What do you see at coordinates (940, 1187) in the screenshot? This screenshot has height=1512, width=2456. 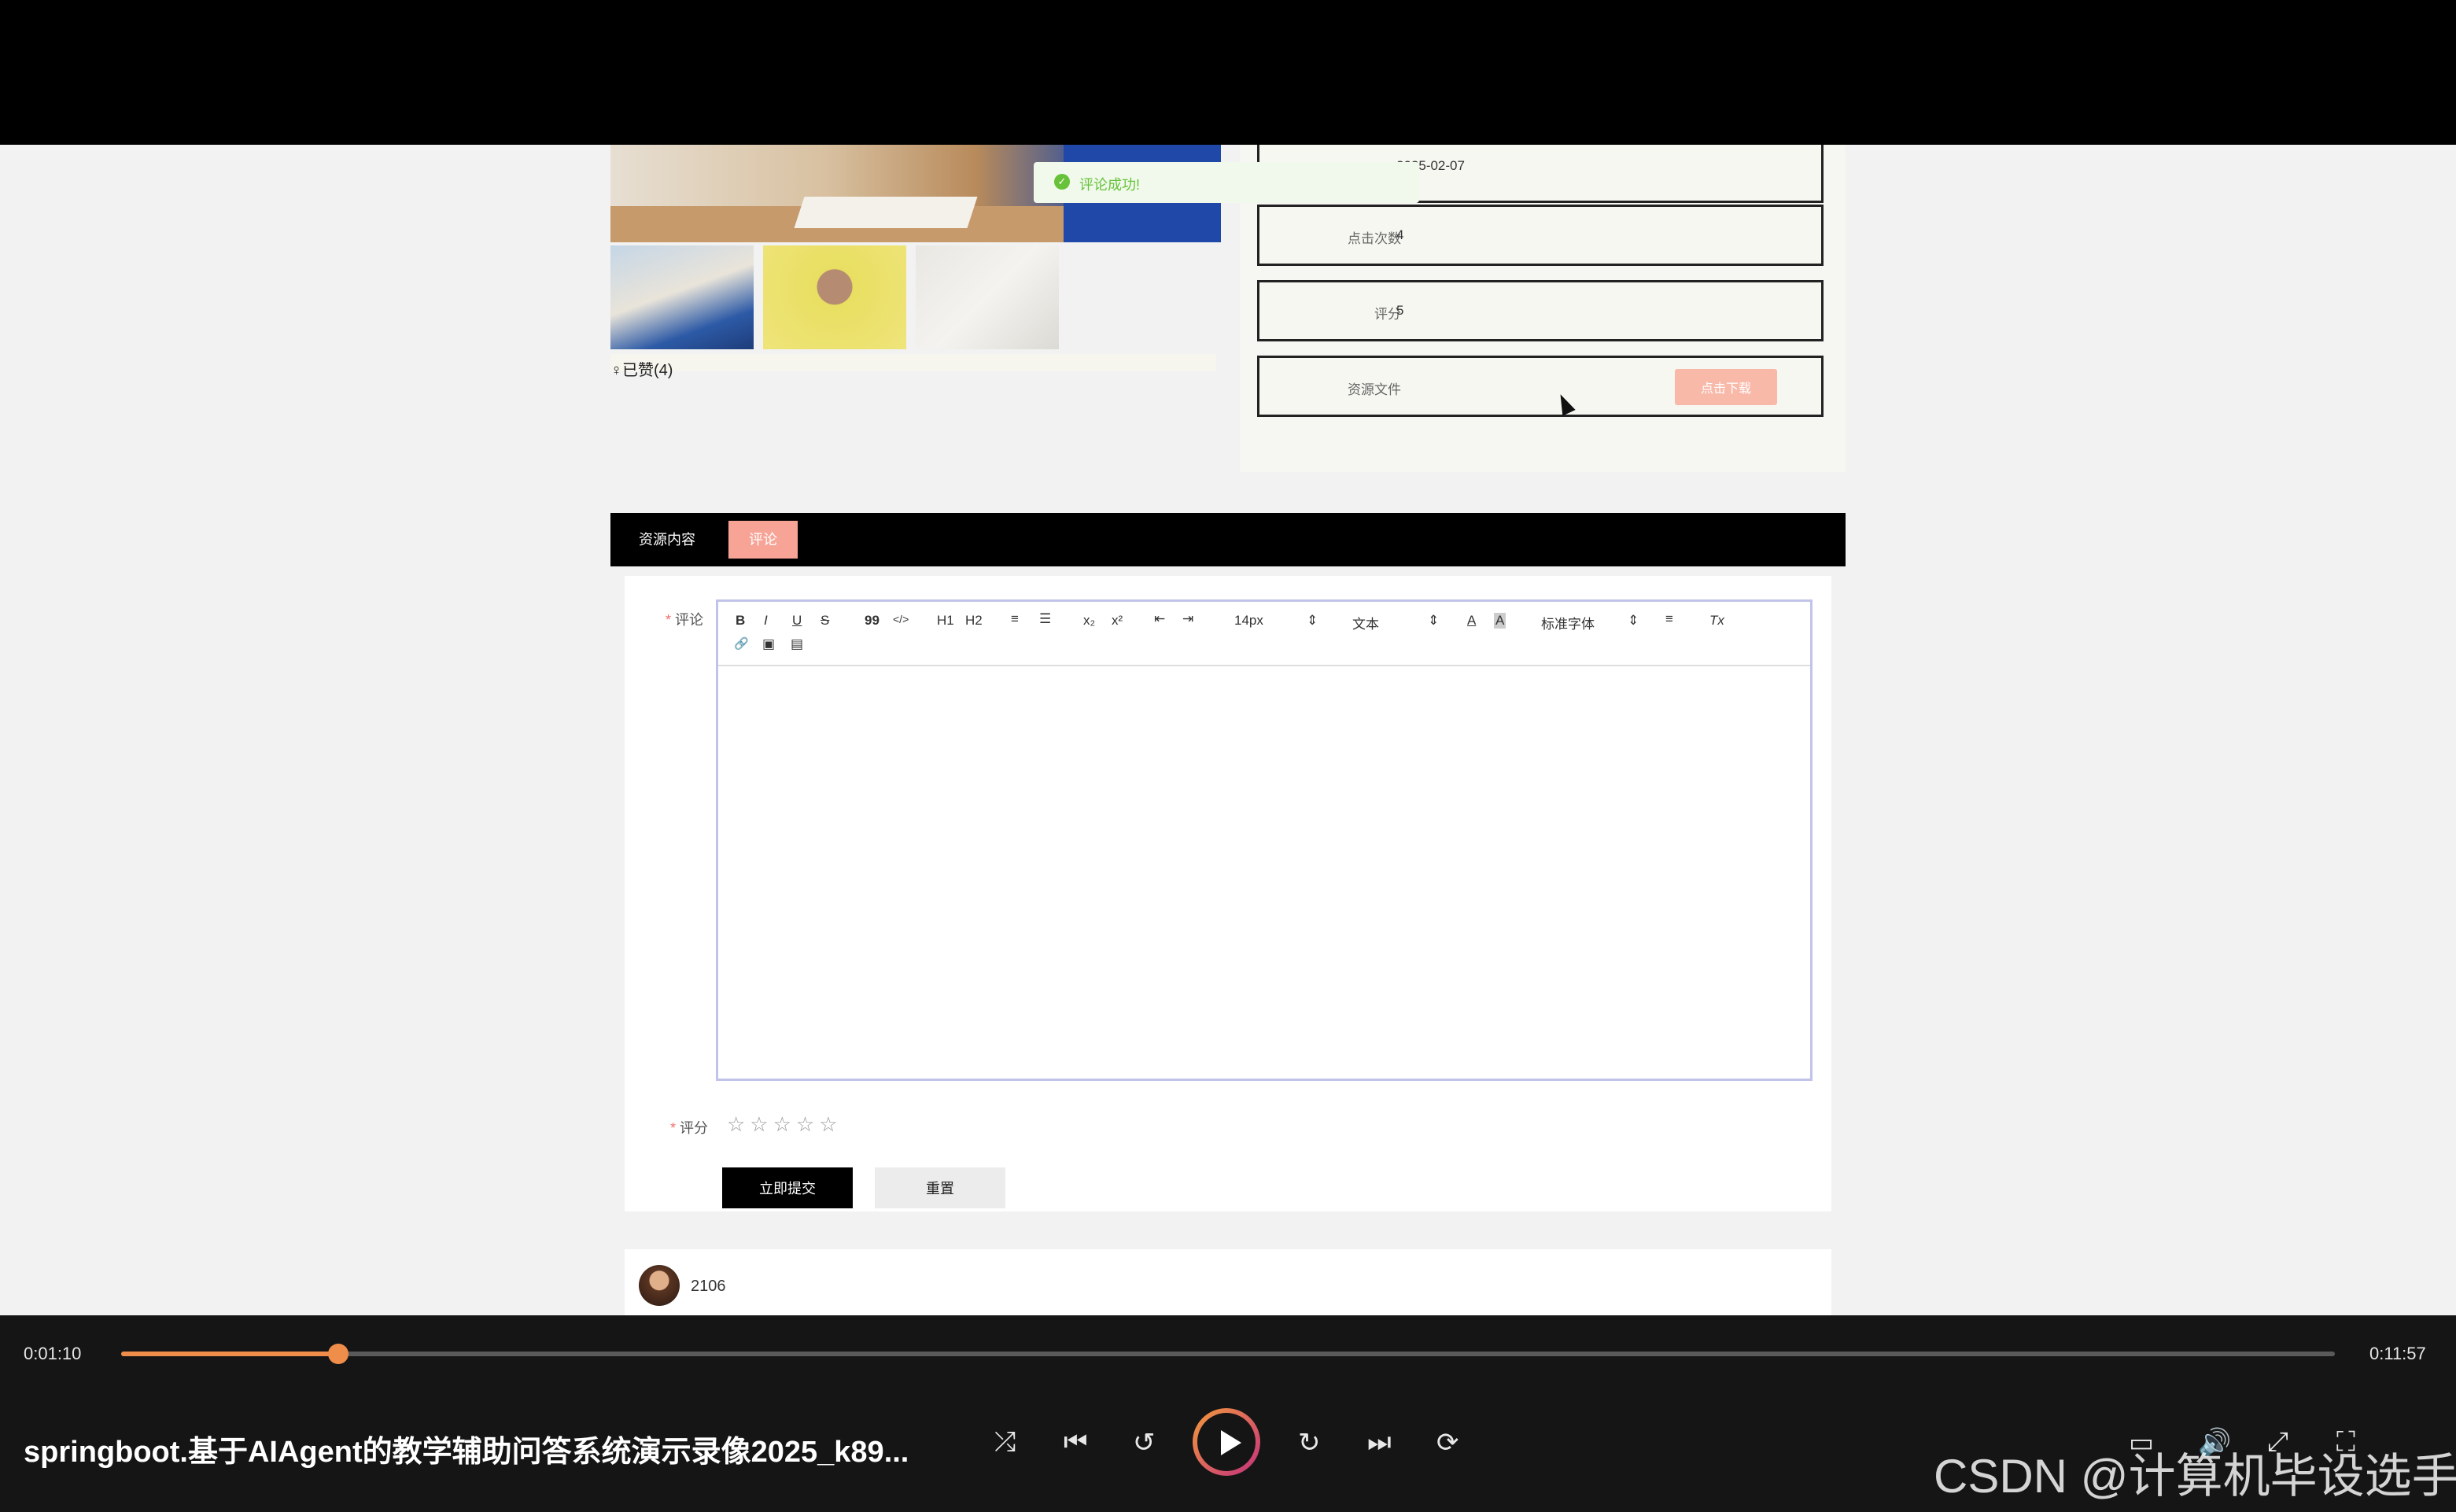 I see `reset-button: 重置` at bounding box center [940, 1187].